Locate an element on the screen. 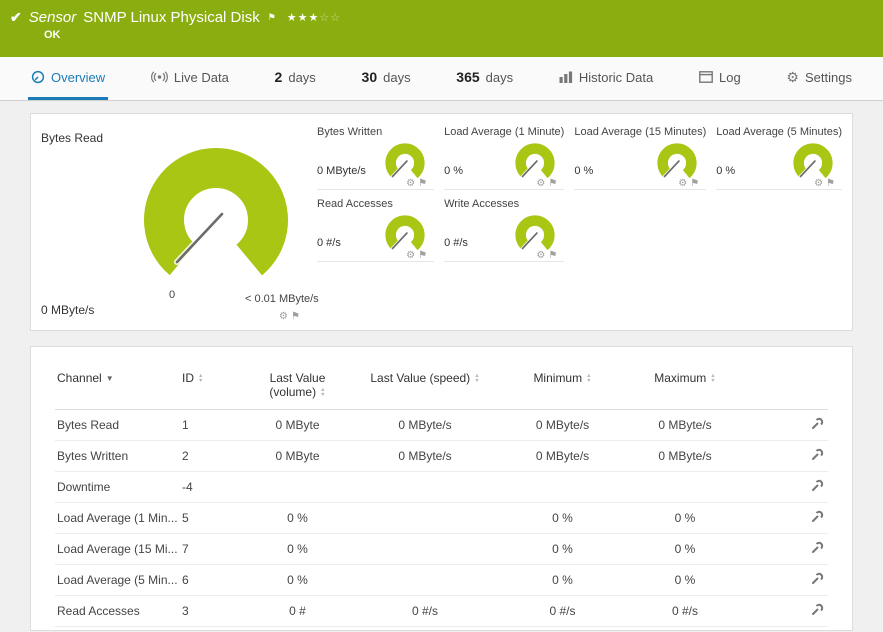 This screenshot has height=632, width=883. historic-data-chart-icon is located at coordinates (566, 77).